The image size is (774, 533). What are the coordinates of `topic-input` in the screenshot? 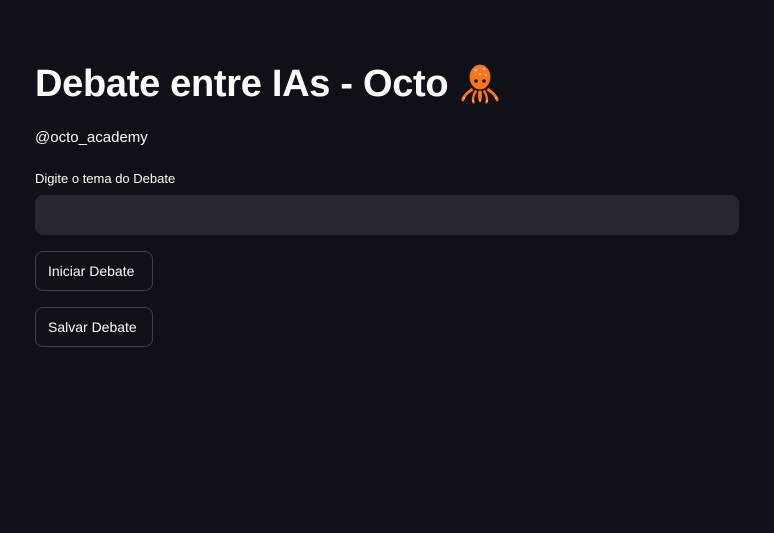 It's located at (387, 215).